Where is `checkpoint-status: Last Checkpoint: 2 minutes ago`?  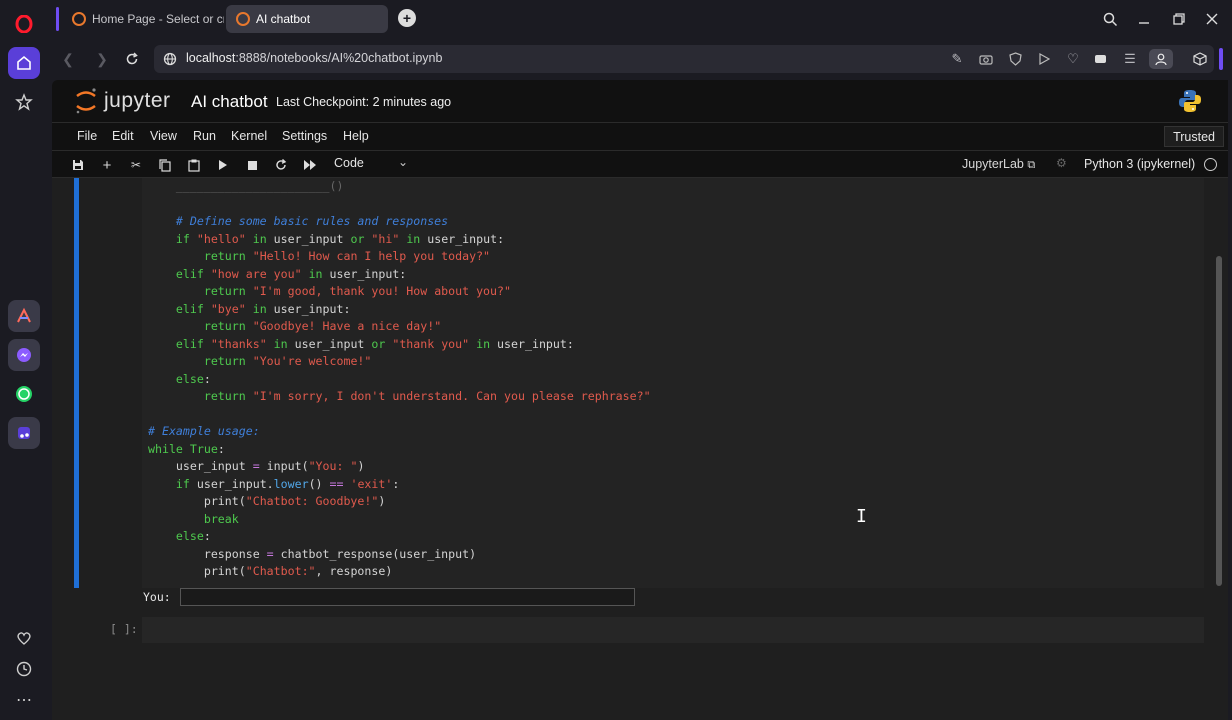
checkpoint-status: Last Checkpoint: 2 minutes ago is located at coordinates (364, 102).